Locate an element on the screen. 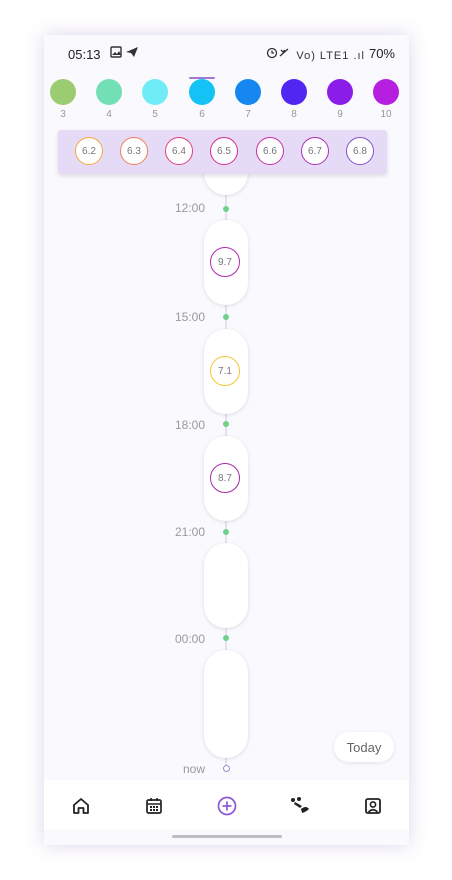 The width and height of the screenshot is (452, 880). home-icon is located at coordinates (81, 806).